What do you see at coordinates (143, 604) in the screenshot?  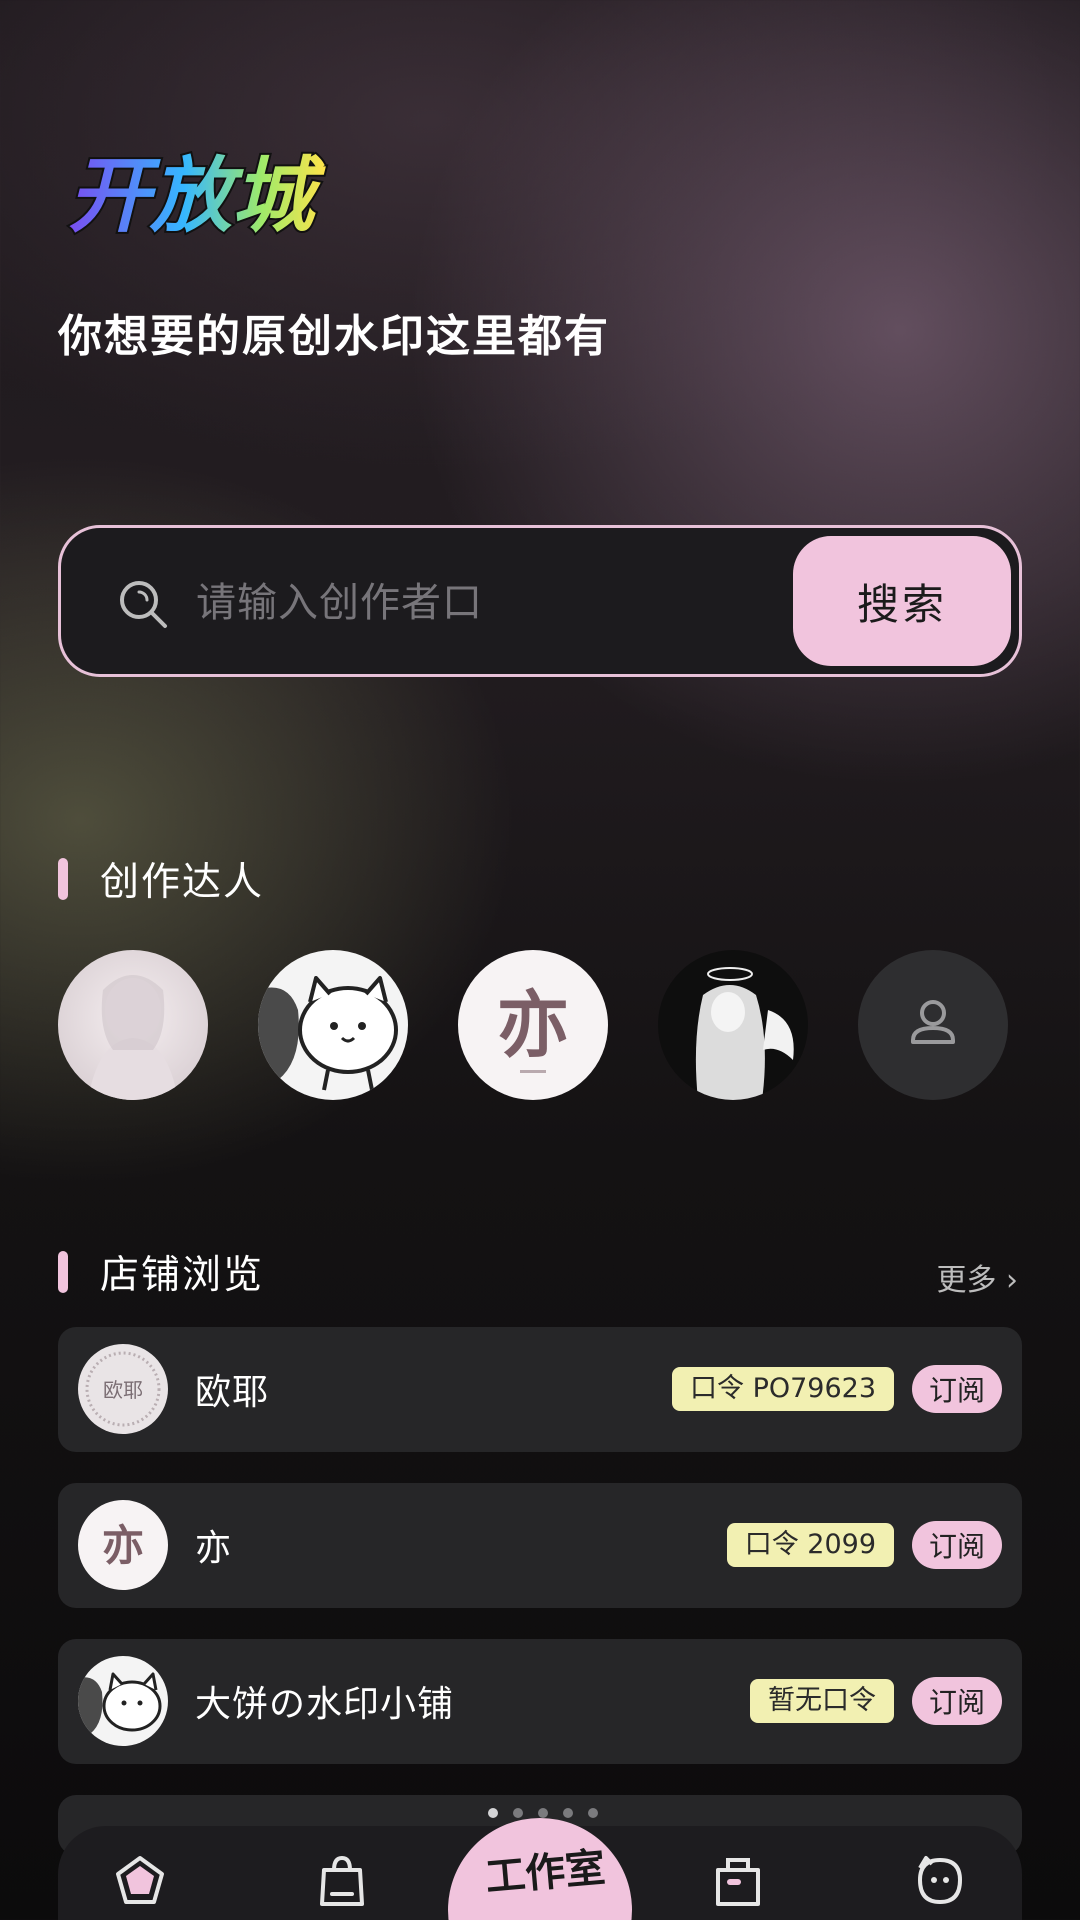 I see `search-icon` at bounding box center [143, 604].